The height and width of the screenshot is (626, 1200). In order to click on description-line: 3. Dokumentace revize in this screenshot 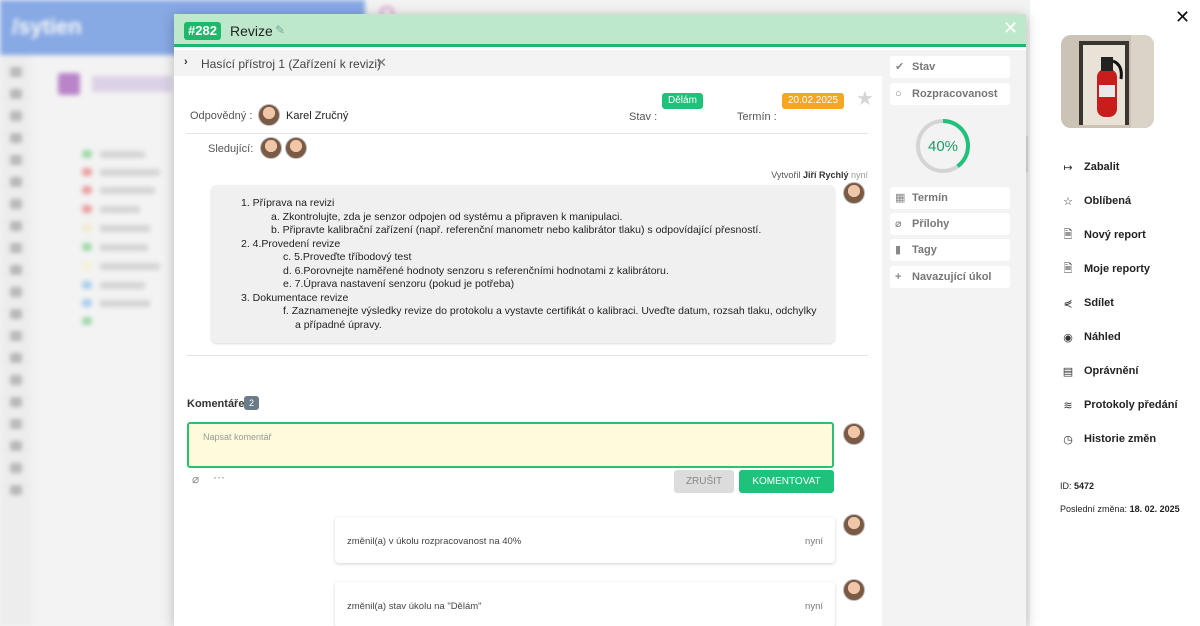, I will do `click(295, 297)`.